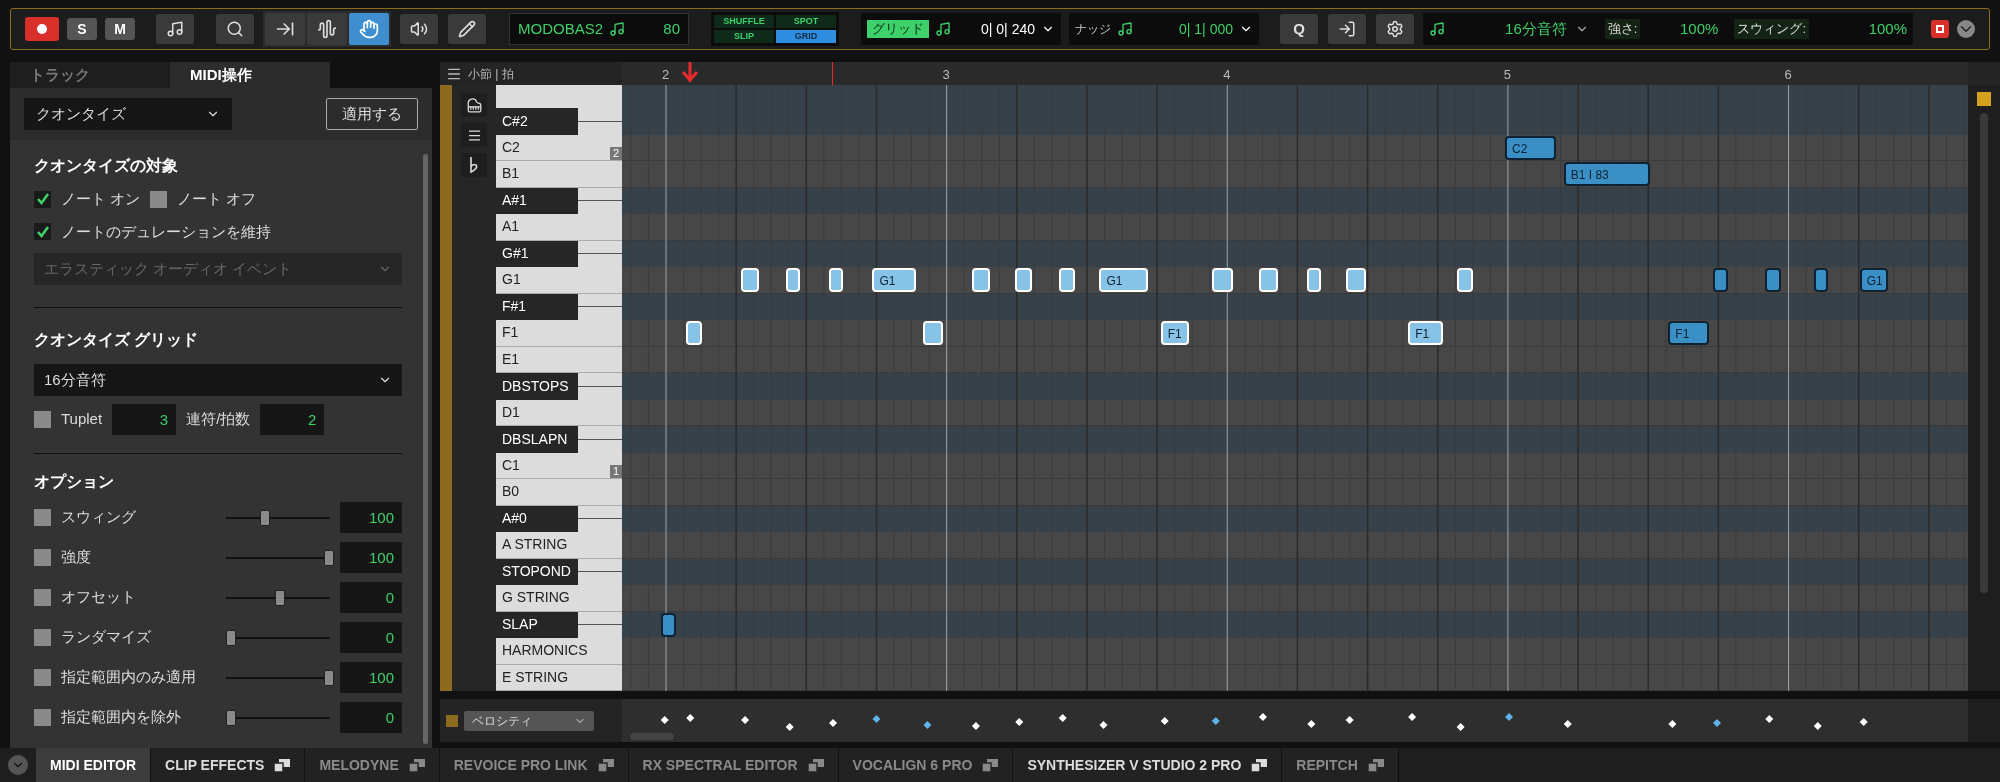 The width and height of the screenshot is (2000, 782). I want to click on playhead-marker-icon, so click(690, 72).